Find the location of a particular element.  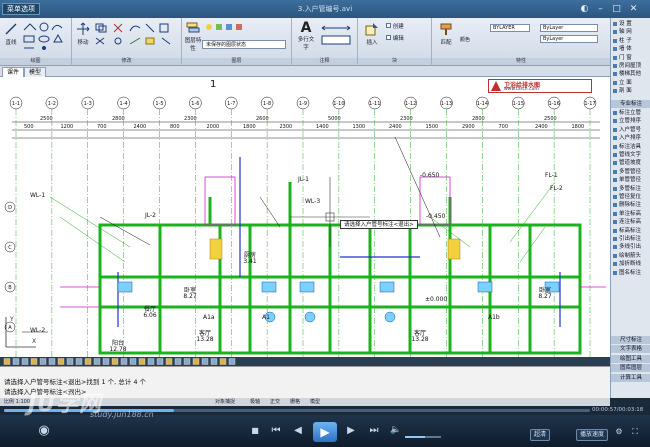

maximize-icon: □ is located at coordinates (616, 9).